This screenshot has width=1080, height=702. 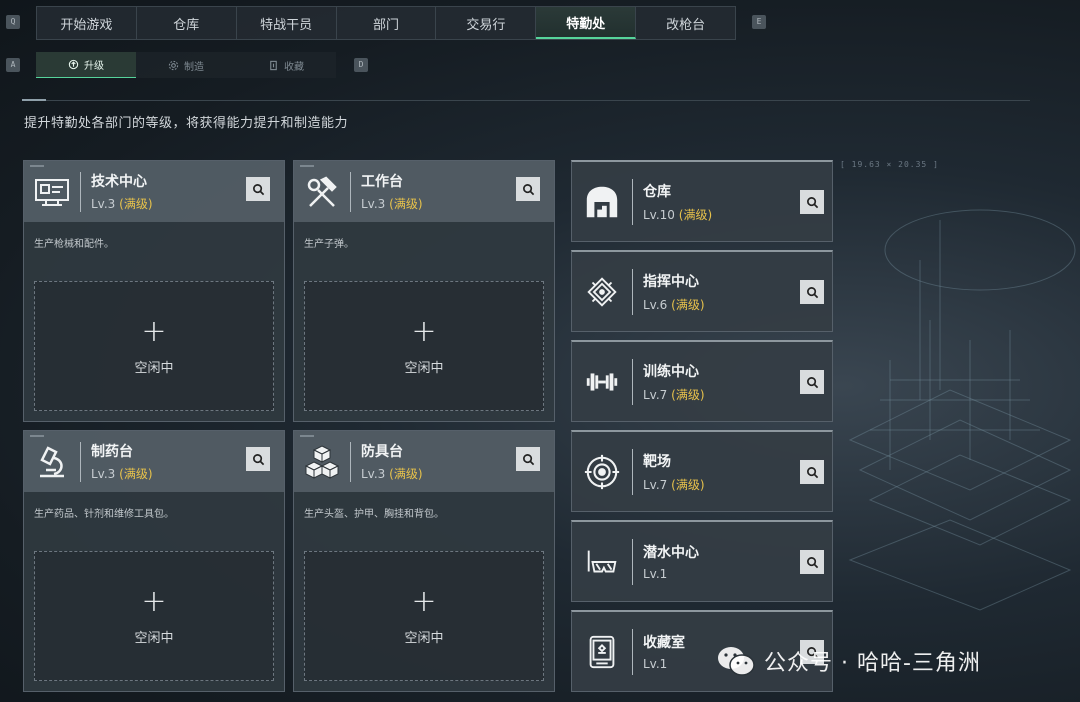 I want to click on facility-card-command-center: 指挥中心 Lv.6 (满级), so click(x=702, y=291).